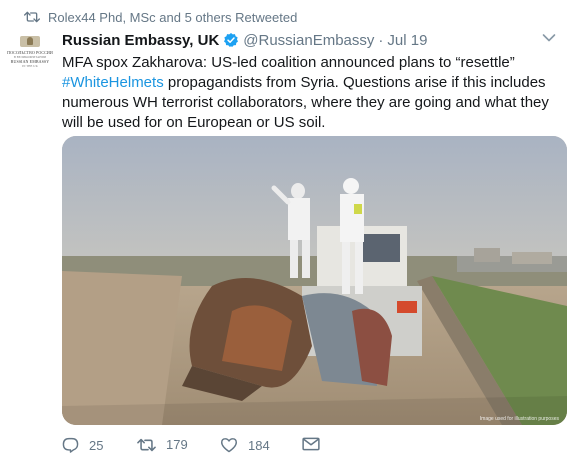 Image resolution: width=574 pixels, height=455 pixels. I want to click on chevron-down-icon, so click(549, 38).